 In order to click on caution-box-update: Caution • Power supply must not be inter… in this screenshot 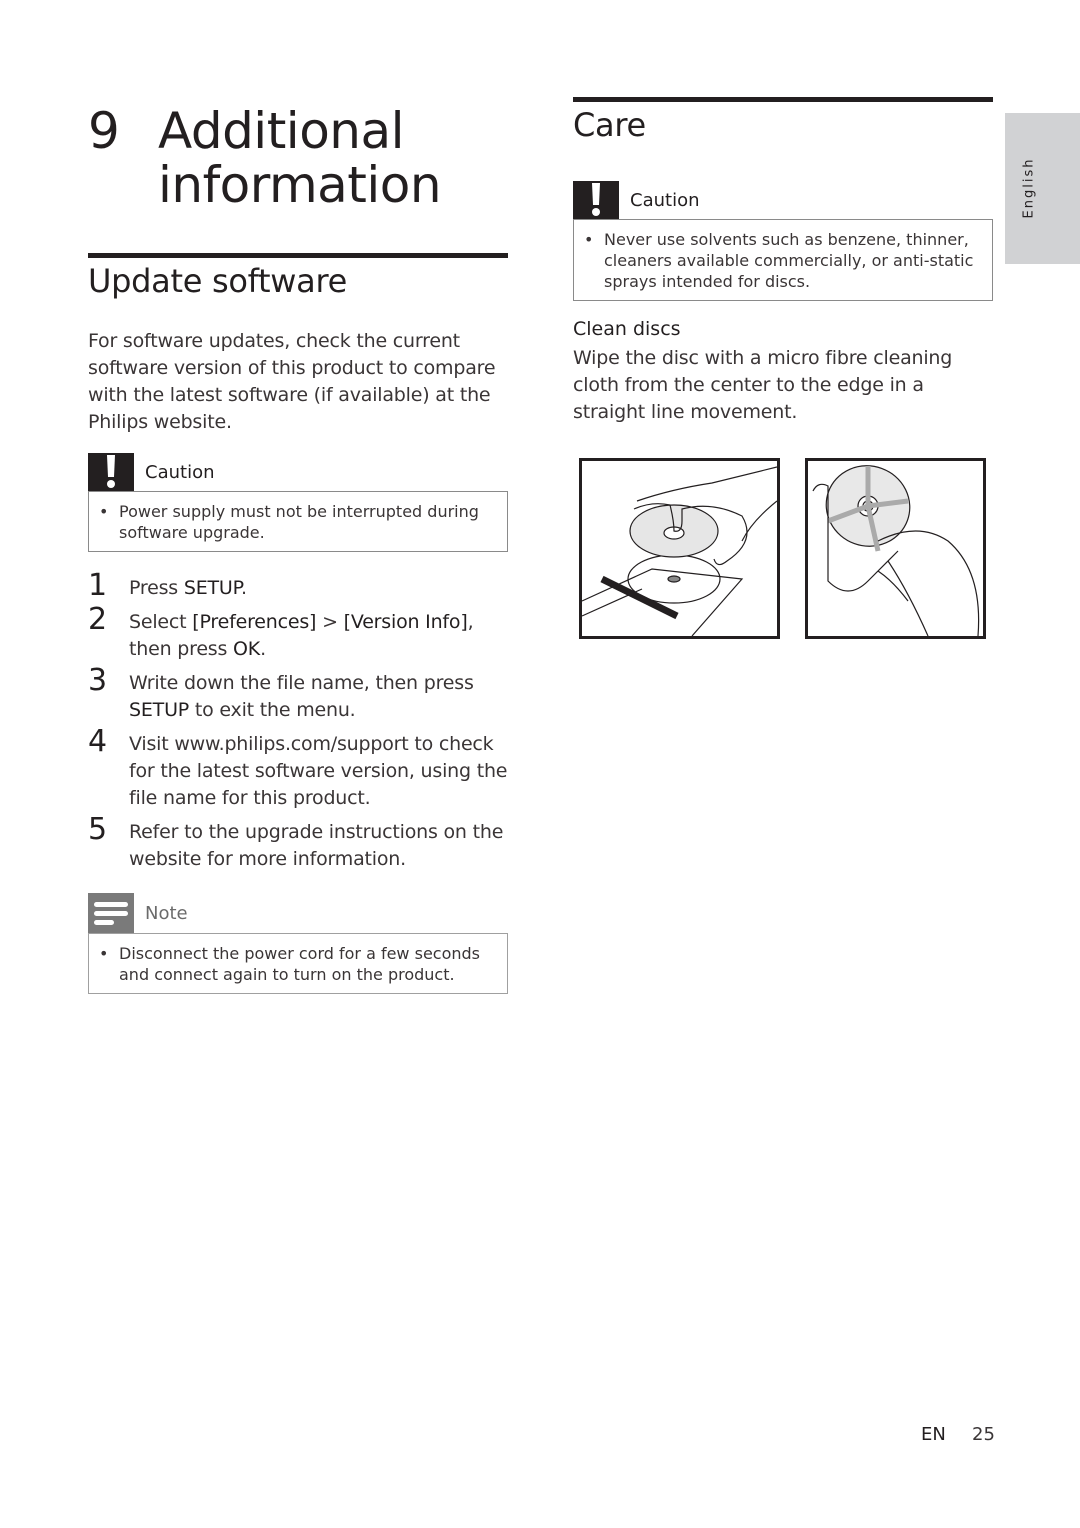, I will do `click(298, 502)`.